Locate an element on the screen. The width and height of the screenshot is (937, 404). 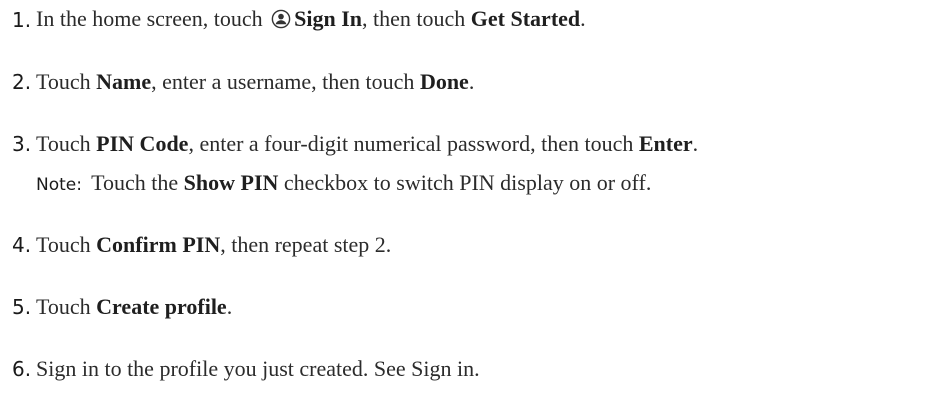
step-number: 1. is located at coordinates (22, 20).